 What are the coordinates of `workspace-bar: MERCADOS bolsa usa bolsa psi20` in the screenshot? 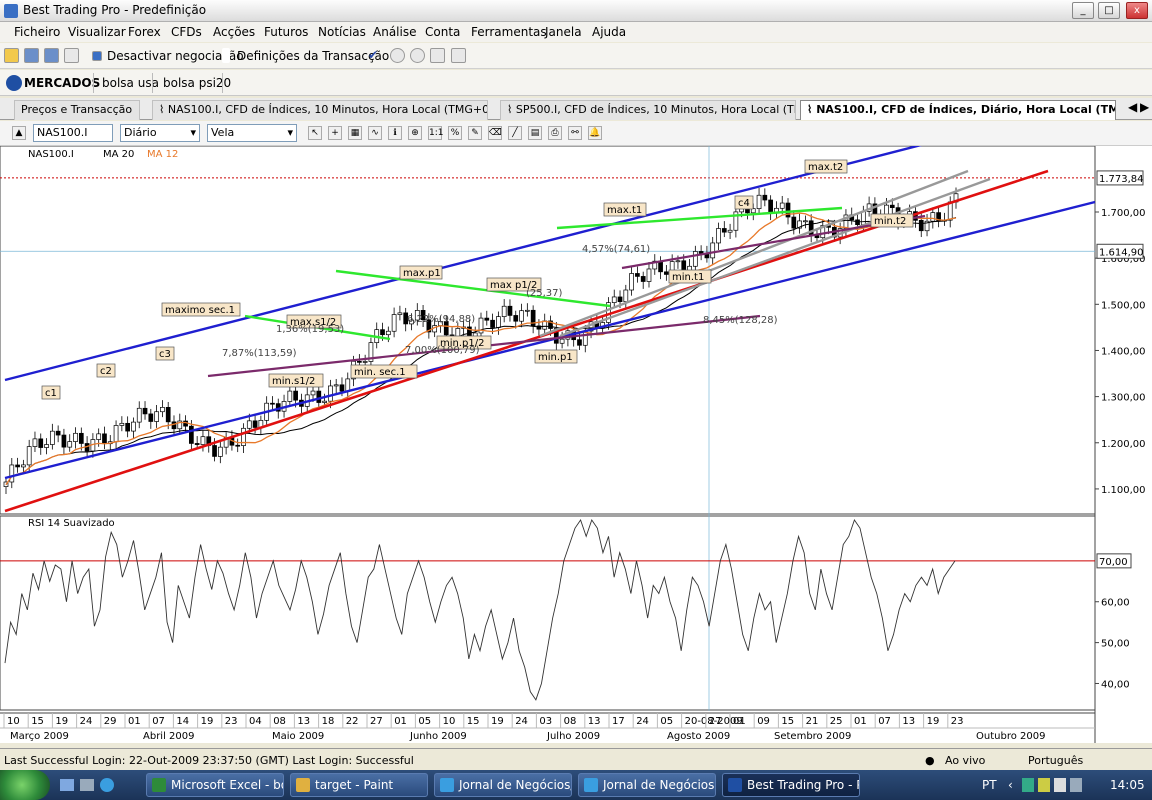 It's located at (576, 83).